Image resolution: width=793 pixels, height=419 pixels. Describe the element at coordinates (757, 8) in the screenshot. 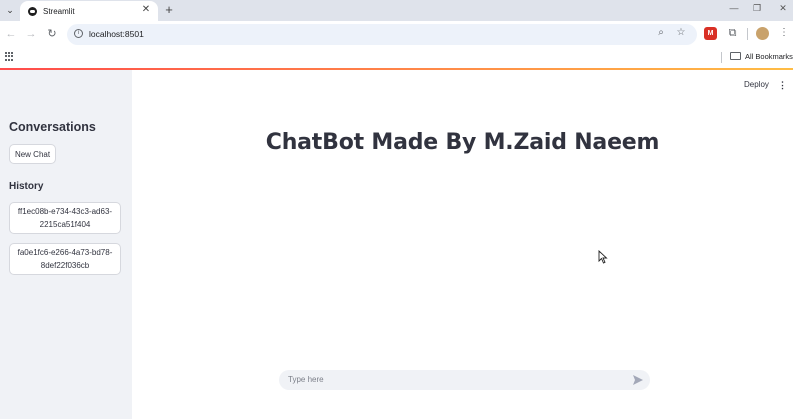

I see `restore-icon: ❐` at that location.